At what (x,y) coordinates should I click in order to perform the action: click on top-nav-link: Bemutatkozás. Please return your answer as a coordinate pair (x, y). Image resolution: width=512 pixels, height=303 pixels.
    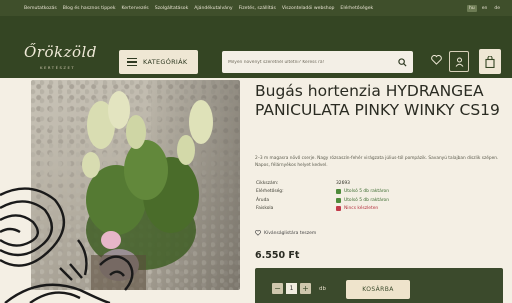
    Looking at the image, I should click on (40, 8).